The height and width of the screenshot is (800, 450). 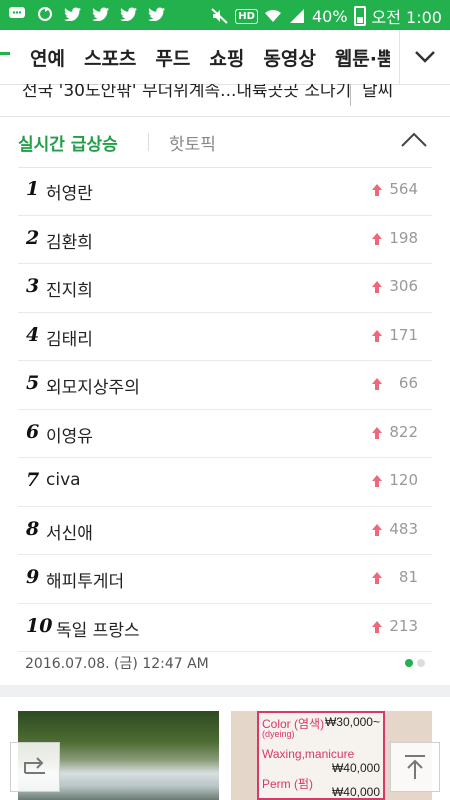 I want to click on category-webtoon: 웹툰·뿜, so click(x=362, y=57).